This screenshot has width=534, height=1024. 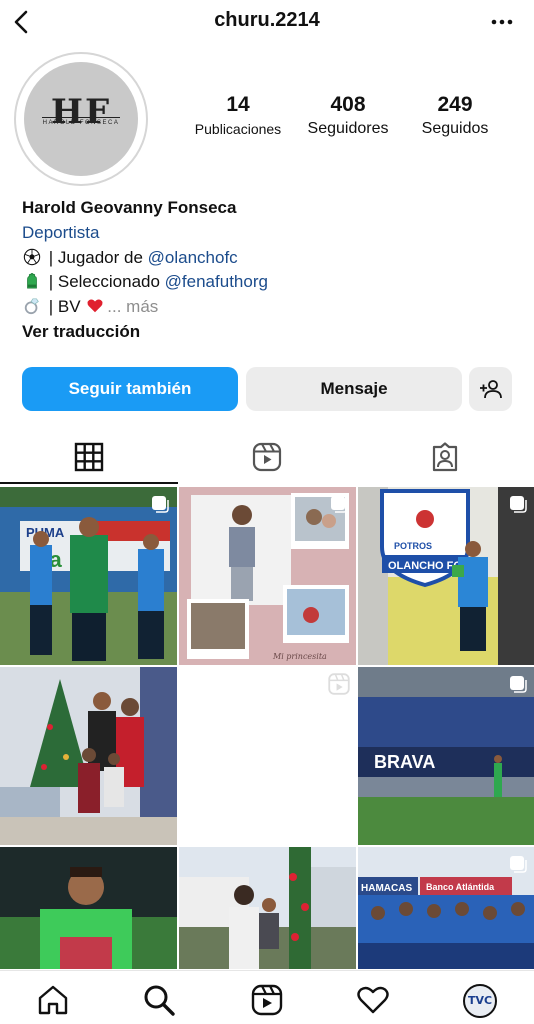 What do you see at coordinates (31, 306) in the screenshot?
I see `ring-icon` at bounding box center [31, 306].